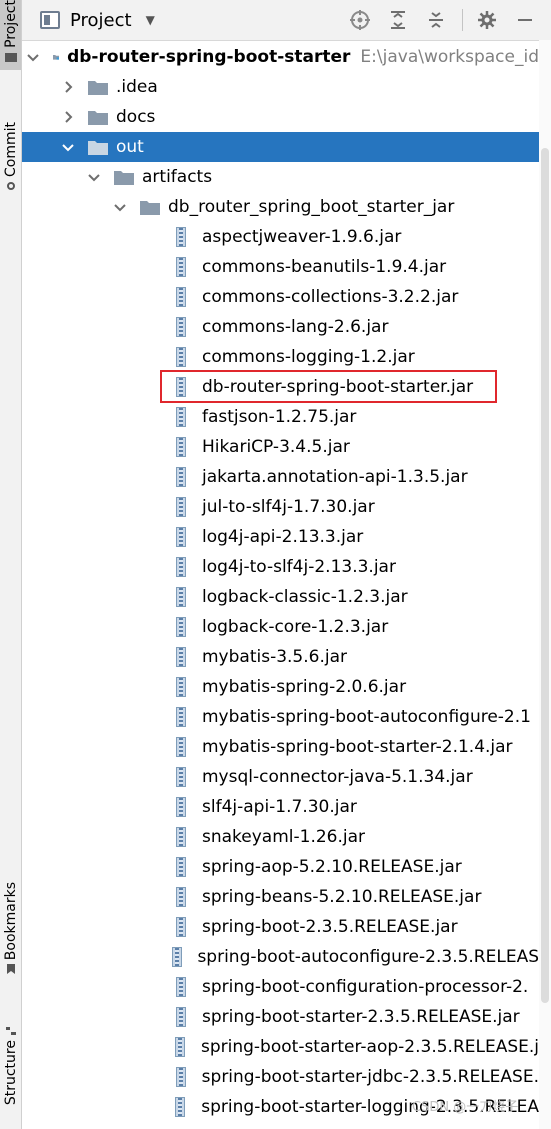  What do you see at coordinates (299, 567) in the screenshot?
I see `jar-file-label: log4j-to-slf4j-2.13.3.jar` at bounding box center [299, 567].